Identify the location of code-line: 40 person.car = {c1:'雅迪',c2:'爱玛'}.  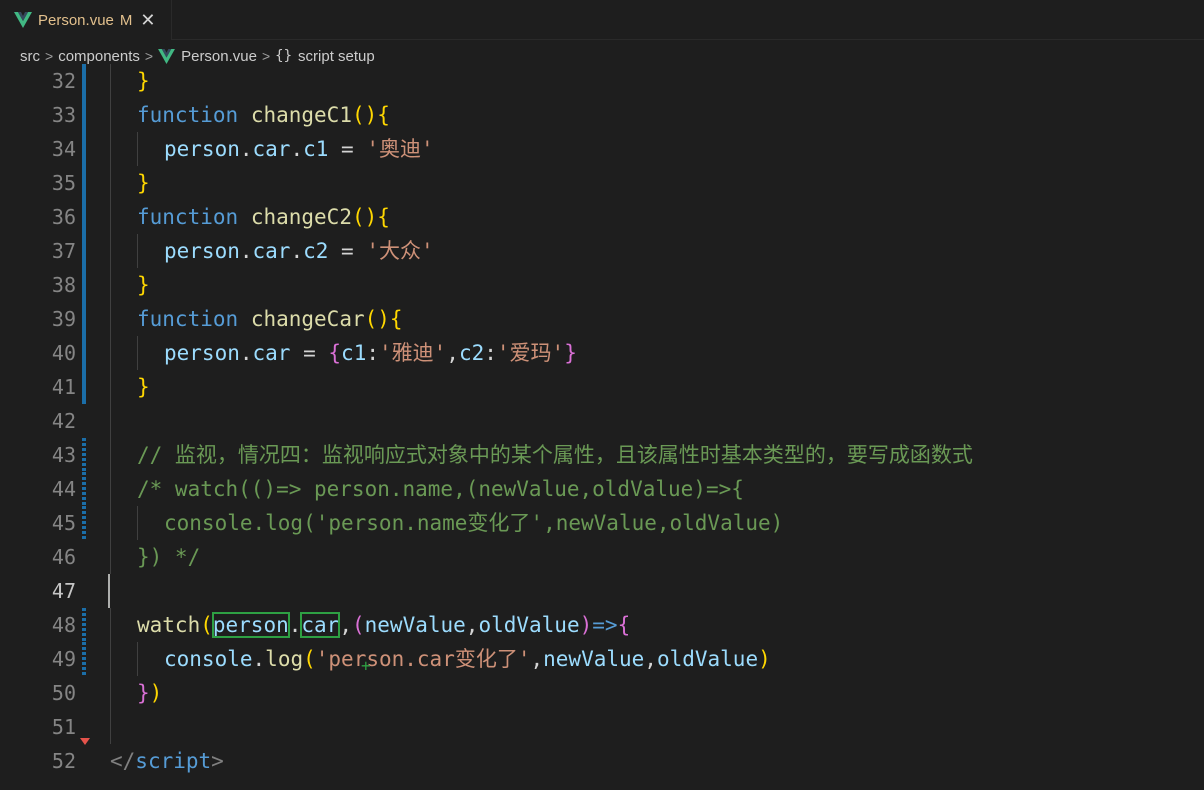
(602, 353).